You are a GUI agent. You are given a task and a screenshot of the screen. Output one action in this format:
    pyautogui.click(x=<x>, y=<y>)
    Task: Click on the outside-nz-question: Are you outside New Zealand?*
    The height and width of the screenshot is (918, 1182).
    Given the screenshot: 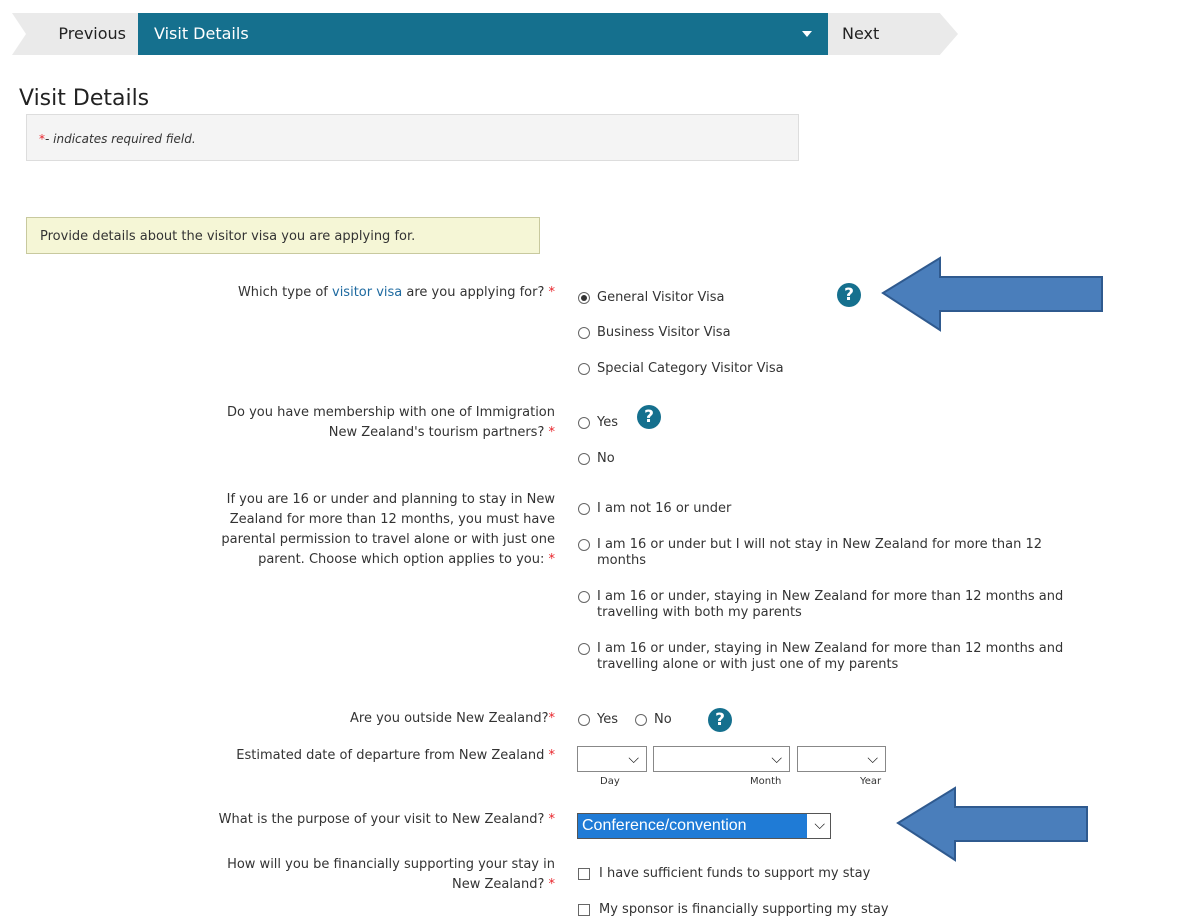 What is the action you would take?
    pyautogui.click(x=327, y=719)
    